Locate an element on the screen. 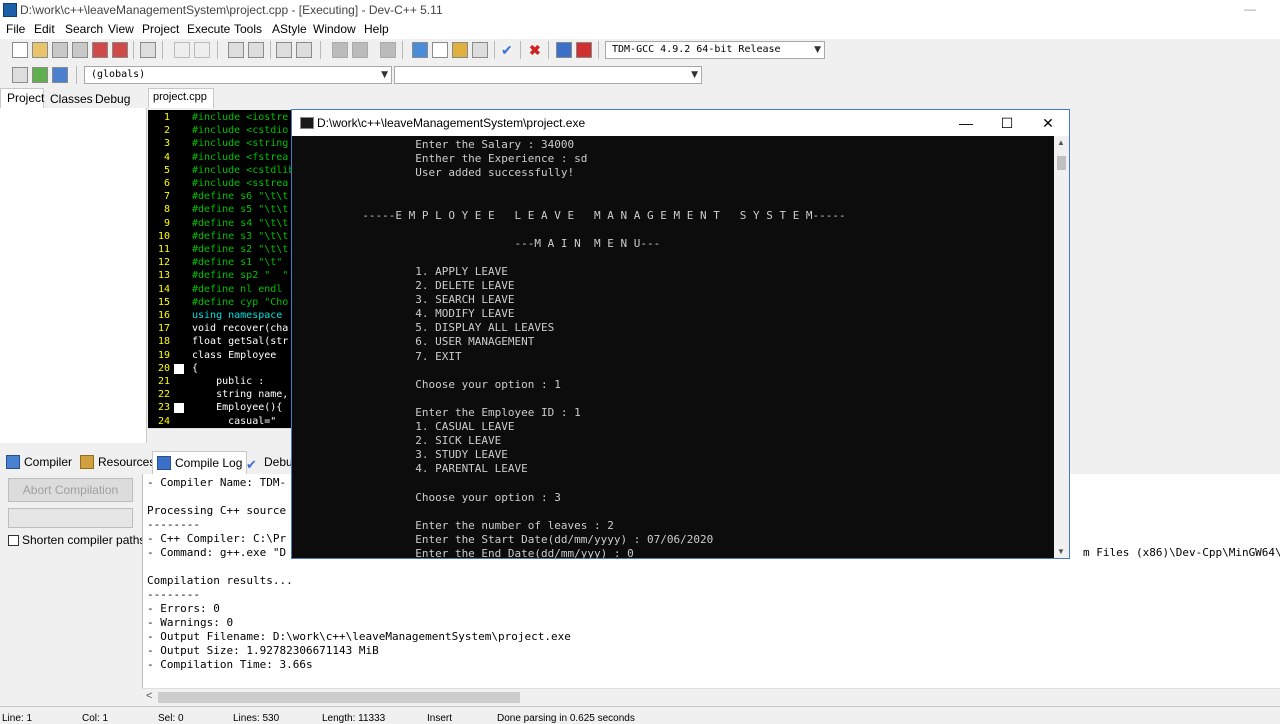 The height and width of the screenshot is (724, 1280). stop-execution-icon: ✖ is located at coordinates (536, 50).